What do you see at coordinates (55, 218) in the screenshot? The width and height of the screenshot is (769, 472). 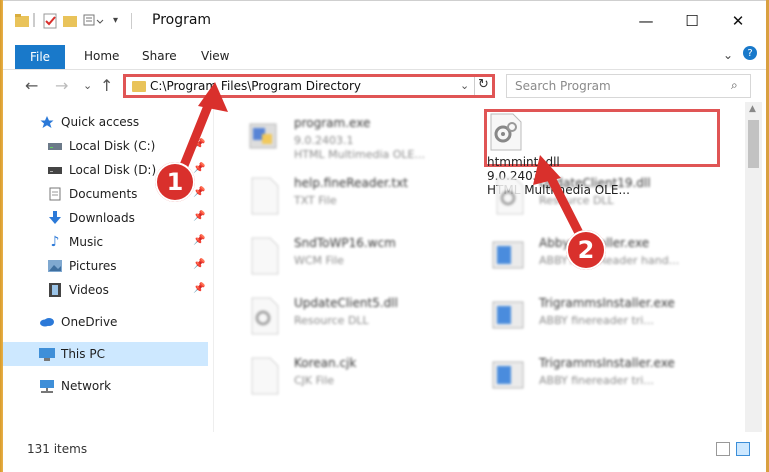 I see `download-icon` at bounding box center [55, 218].